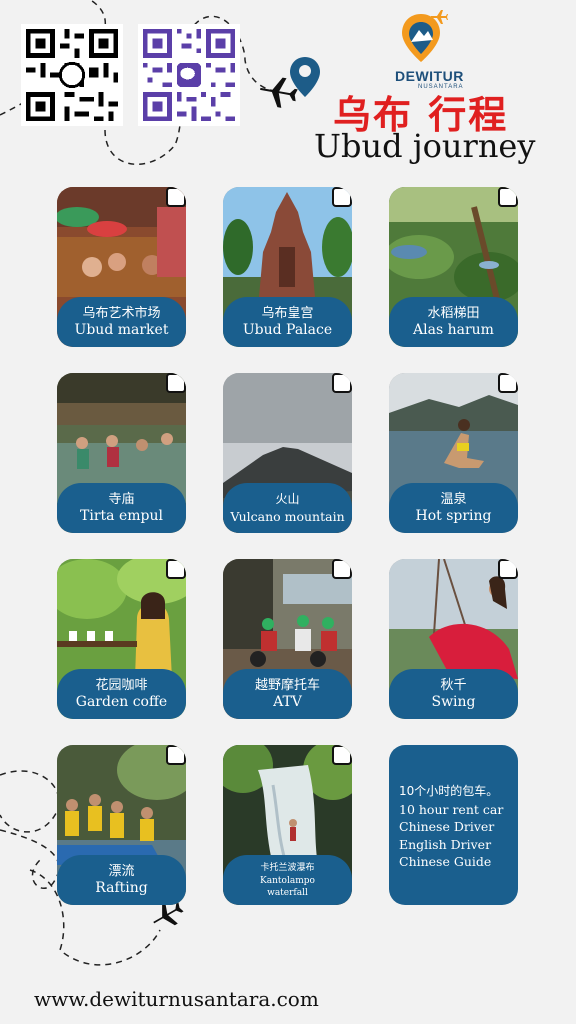  What do you see at coordinates (453, 313) in the screenshot?
I see `destination-name-cn: 水稻梯田` at bounding box center [453, 313].